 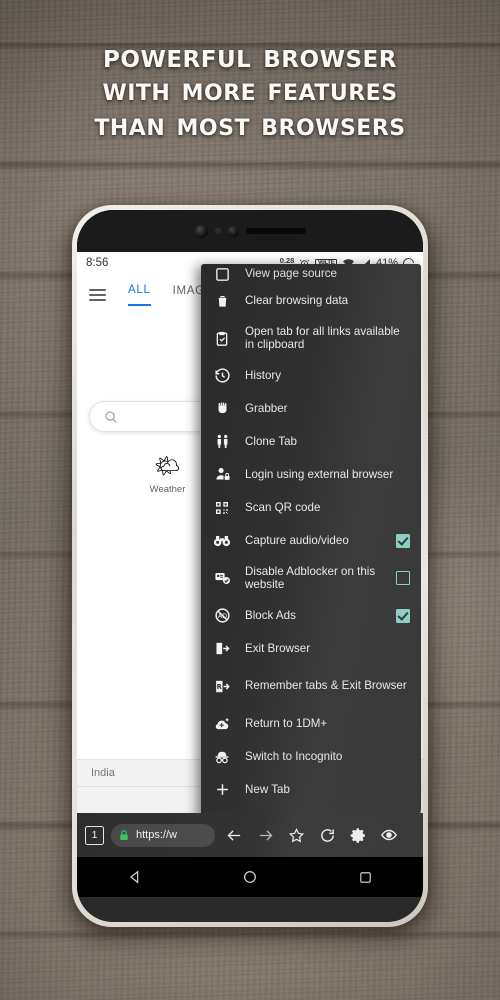 I want to click on menu-label: Scan QR code, so click(x=283, y=507).